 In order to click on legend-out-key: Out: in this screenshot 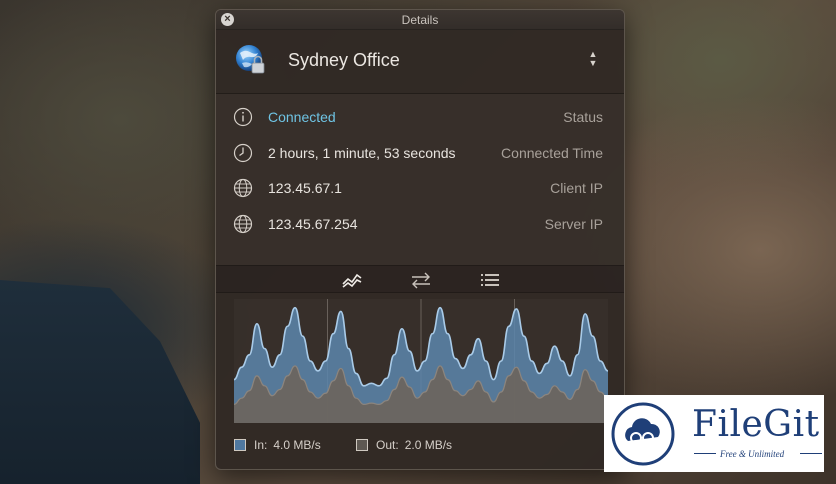, I will do `click(387, 445)`.